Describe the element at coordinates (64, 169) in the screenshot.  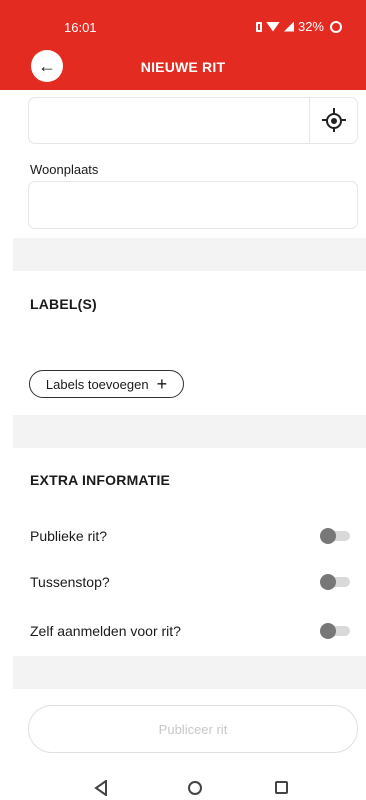
I see `woonplaats-label: Woonplaats` at that location.